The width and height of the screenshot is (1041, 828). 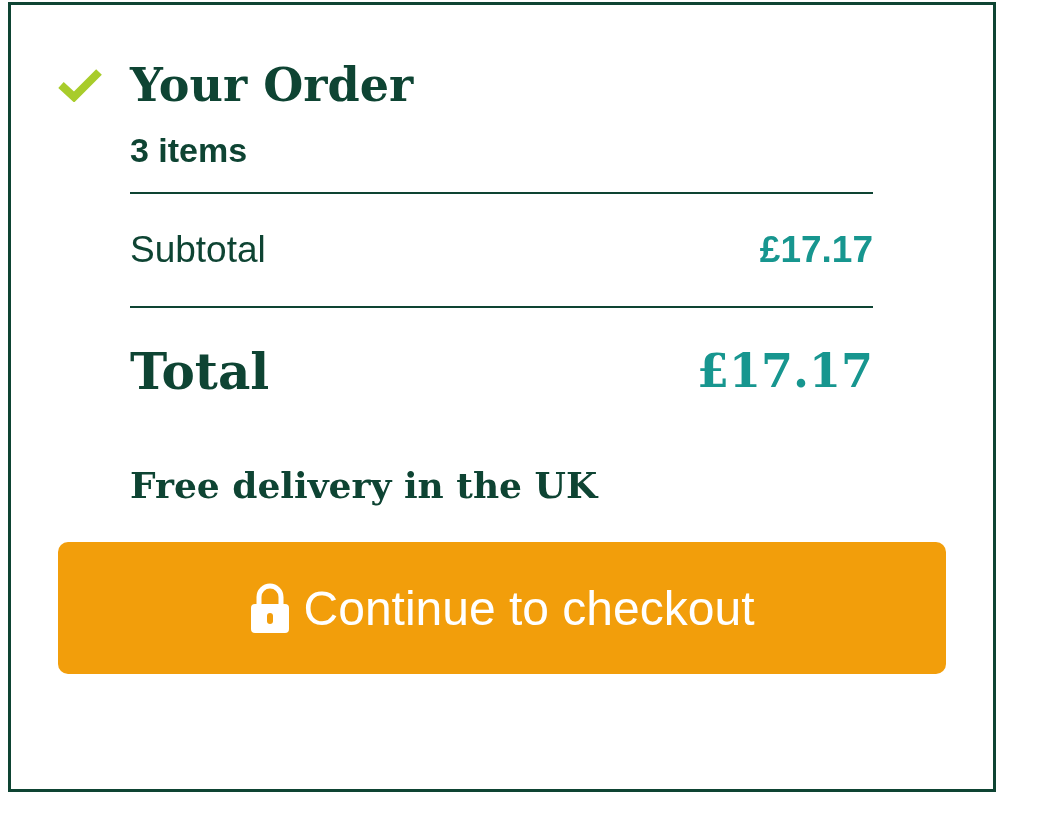 What do you see at coordinates (200, 371) in the screenshot?
I see `total-label: Total` at bounding box center [200, 371].